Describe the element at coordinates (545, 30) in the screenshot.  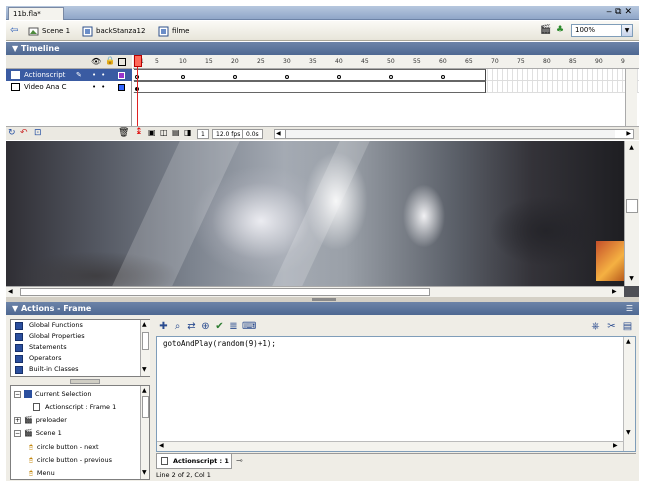
I see `edit-scene-icon: 🎬` at that location.